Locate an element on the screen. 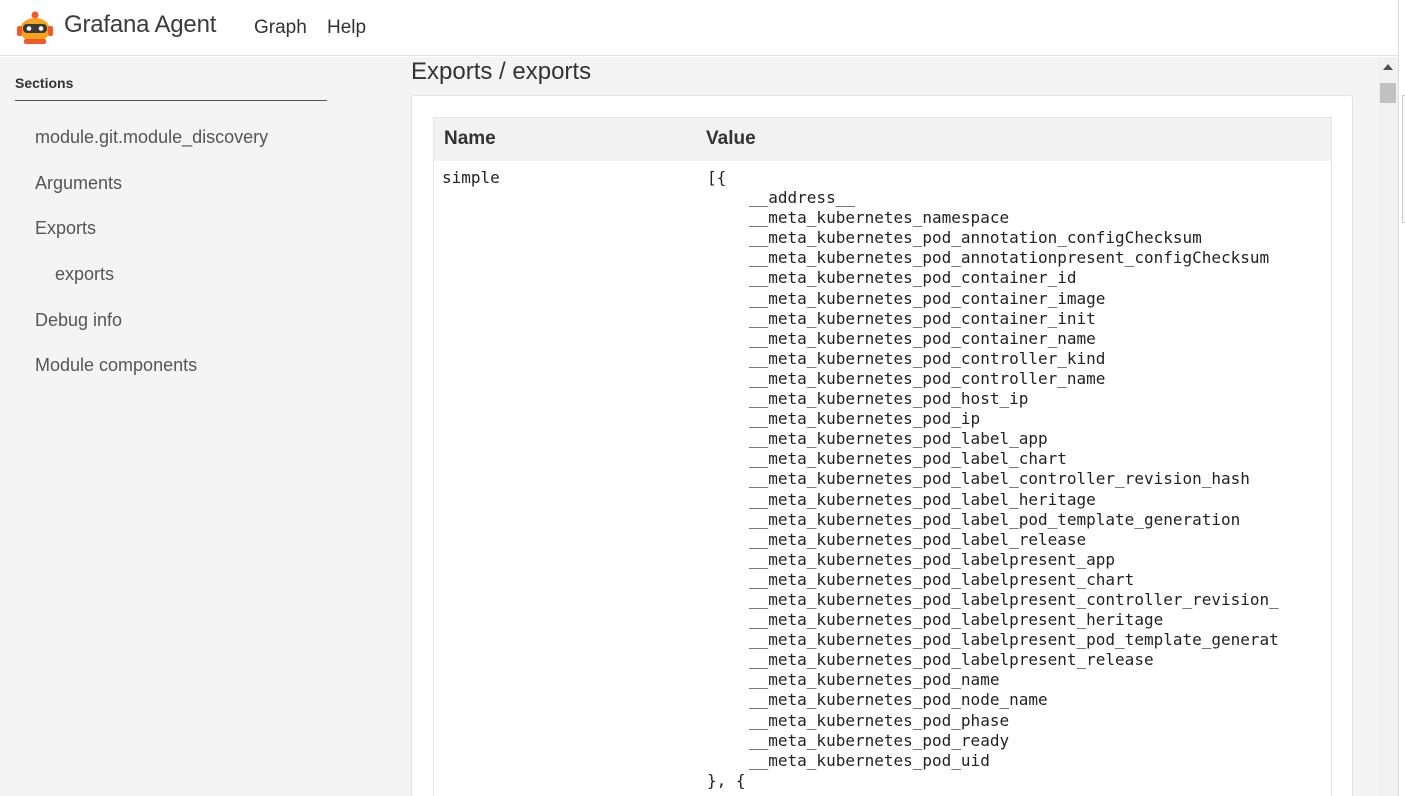 The image size is (1405, 796). code-line: __meta_kubernetes_namespace is located at coordinates (879, 218).